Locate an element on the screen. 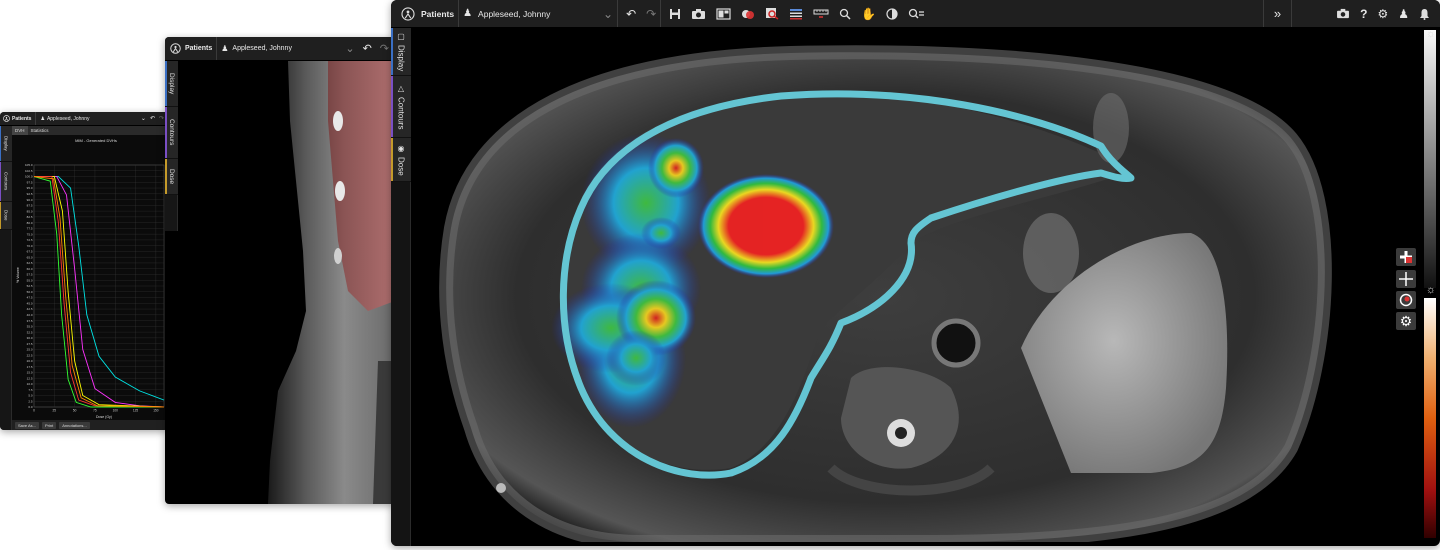  chart-y-label: % Volume is located at coordinates (18, 275).